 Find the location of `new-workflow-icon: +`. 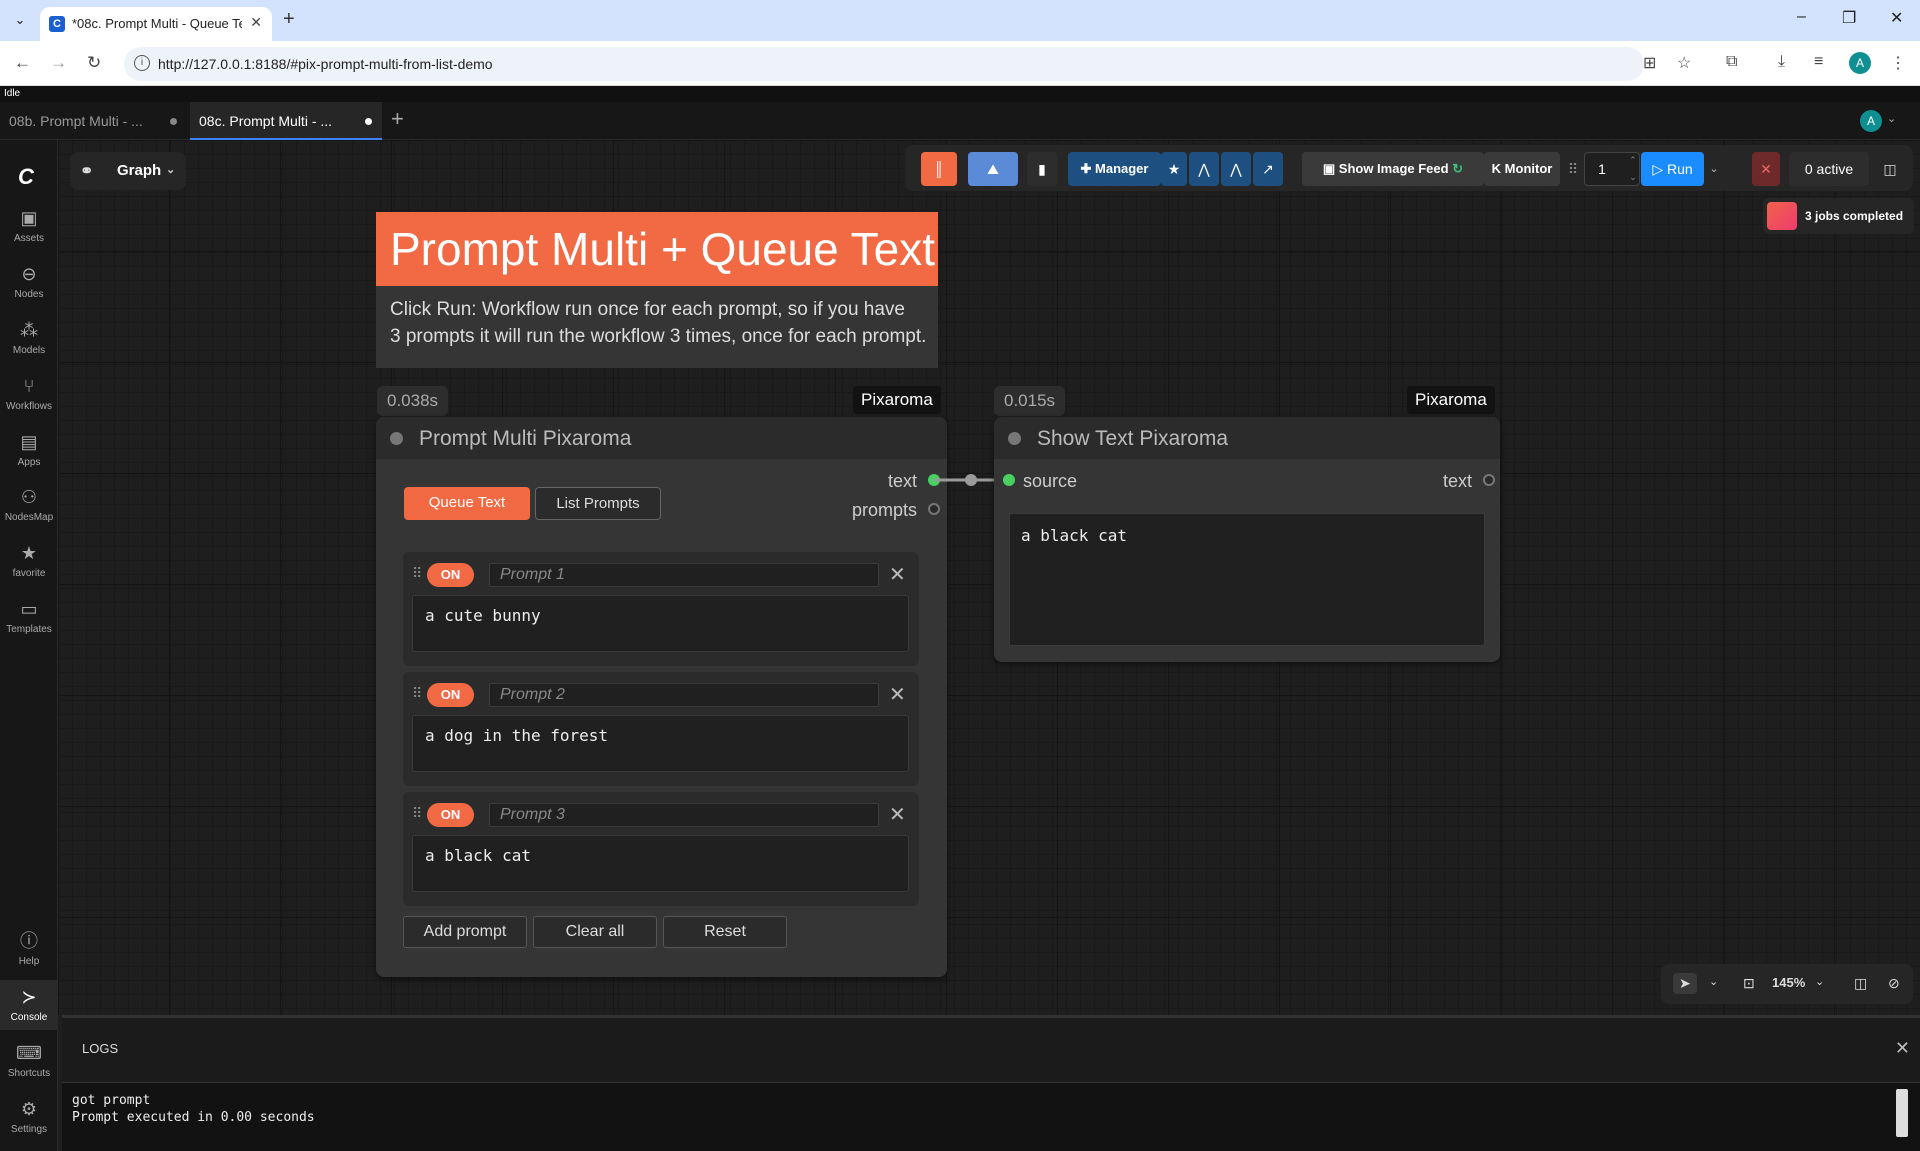

new-workflow-icon: + is located at coordinates (397, 119).